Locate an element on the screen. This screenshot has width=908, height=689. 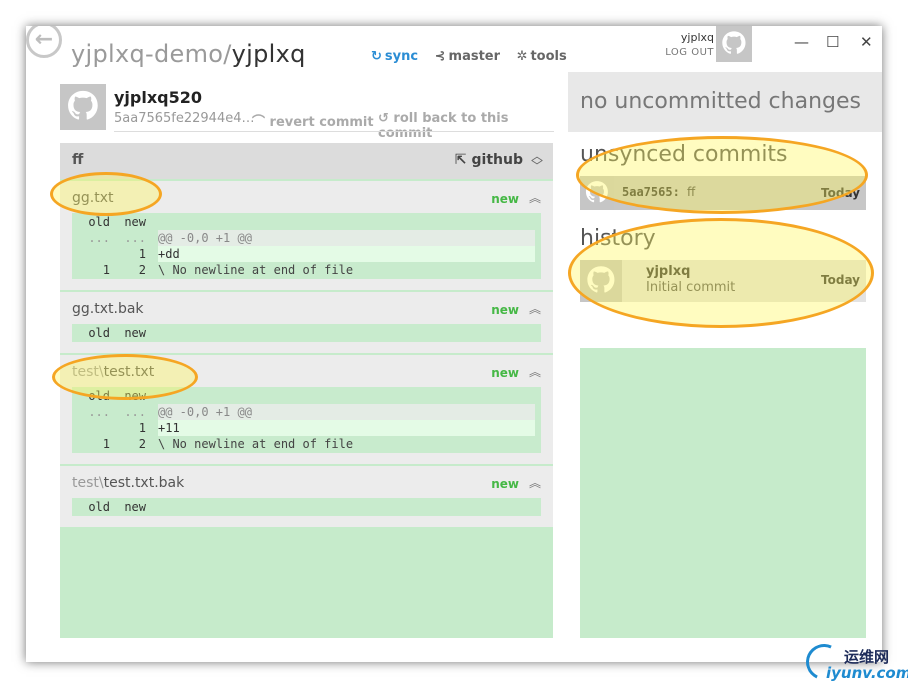
revert-icon: ⌒ is located at coordinates (261, 122).